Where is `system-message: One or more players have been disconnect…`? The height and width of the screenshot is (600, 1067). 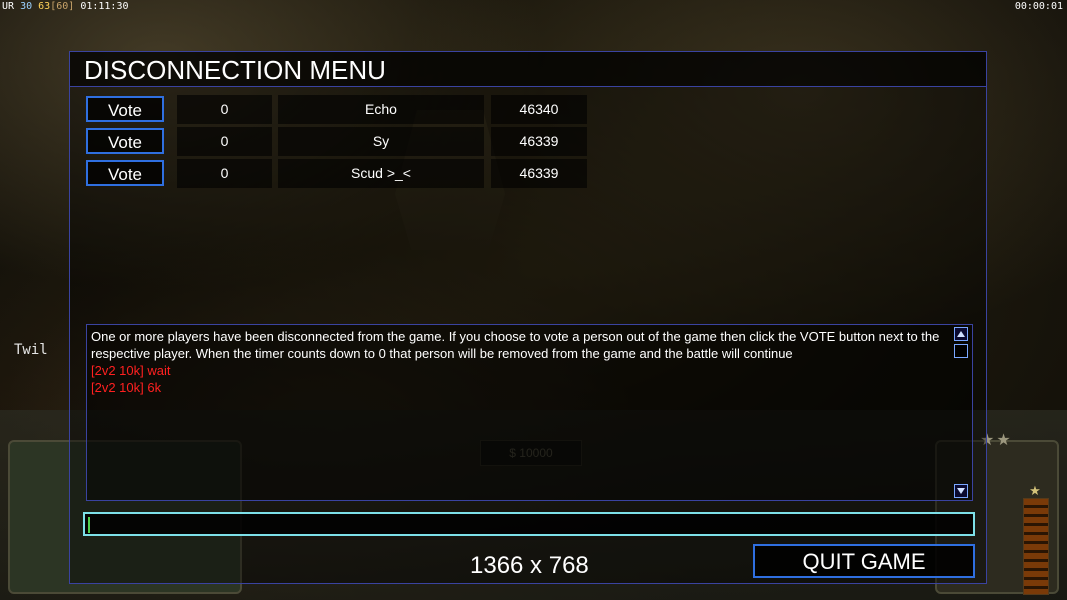 system-message: One or more players have been disconnect… is located at coordinates (515, 345).